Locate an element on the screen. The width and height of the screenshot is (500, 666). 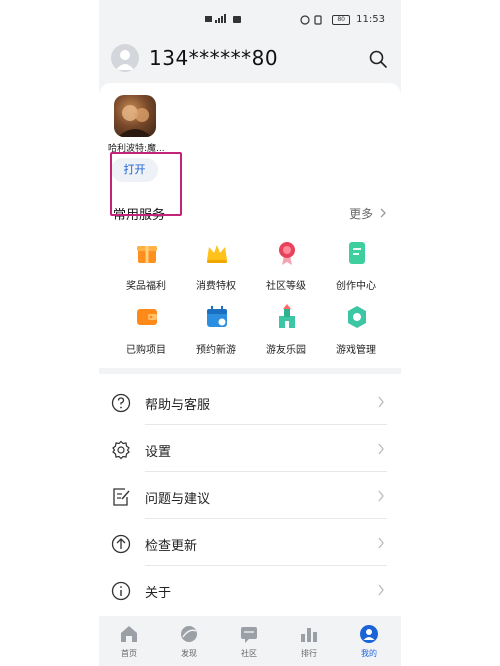
update-icon is located at coordinates (121, 544).